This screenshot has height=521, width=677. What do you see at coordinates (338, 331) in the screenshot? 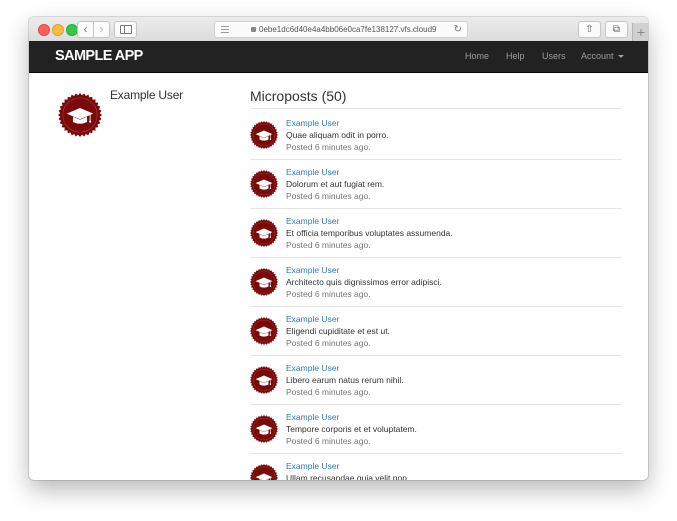
I see `post-content: Eligendi cupiditate et est ut.` at bounding box center [338, 331].